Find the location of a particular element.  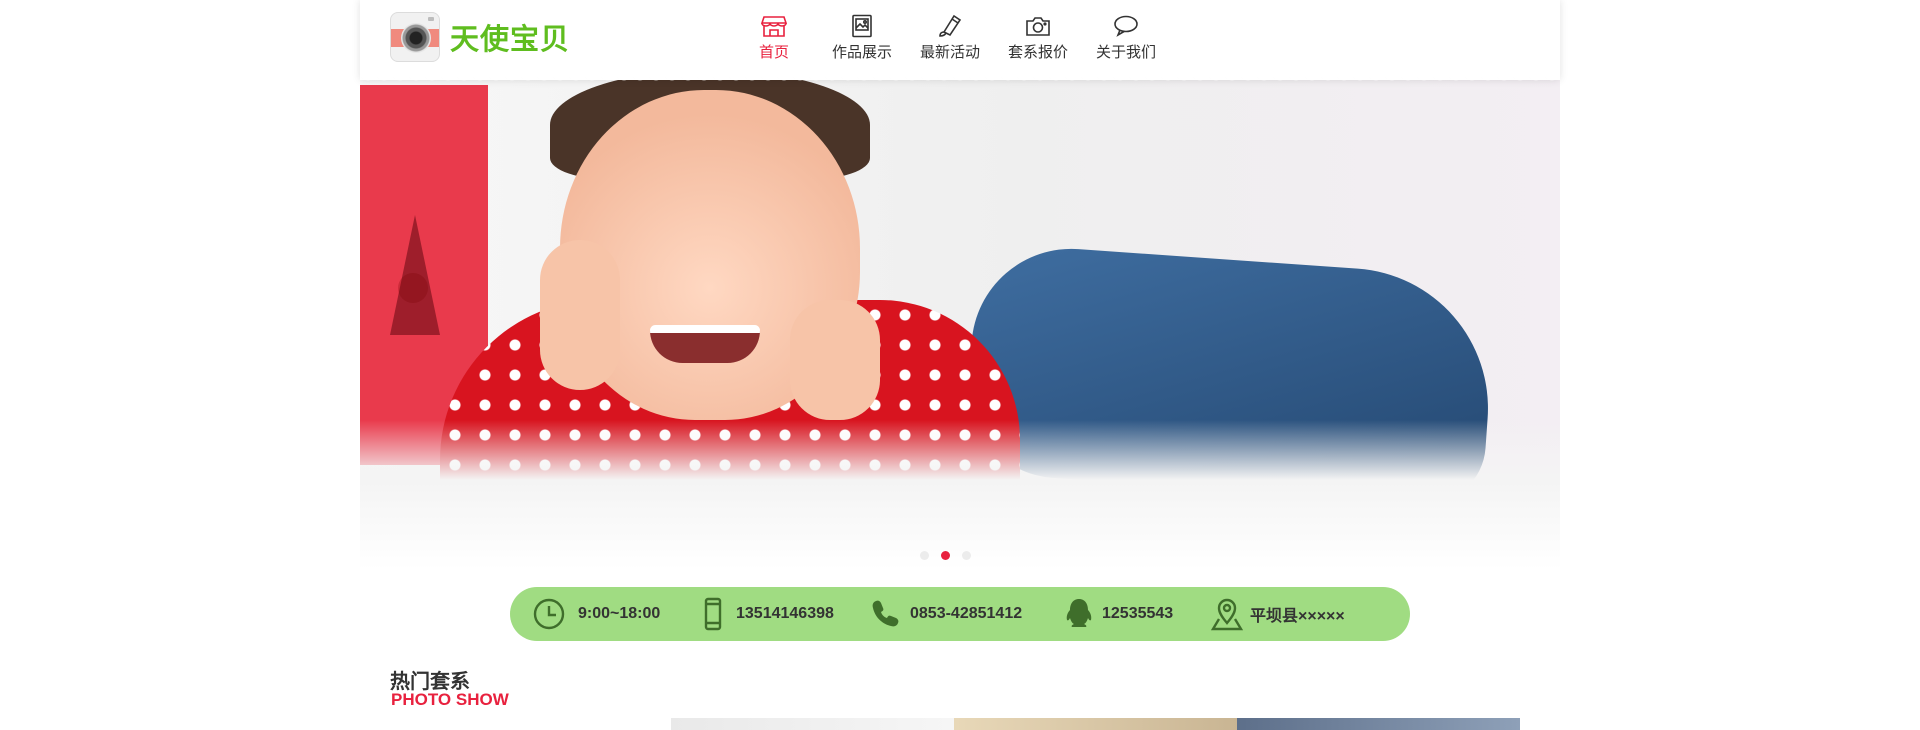

info-address: 平坝县××××× is located at coordinates (1277, 614).